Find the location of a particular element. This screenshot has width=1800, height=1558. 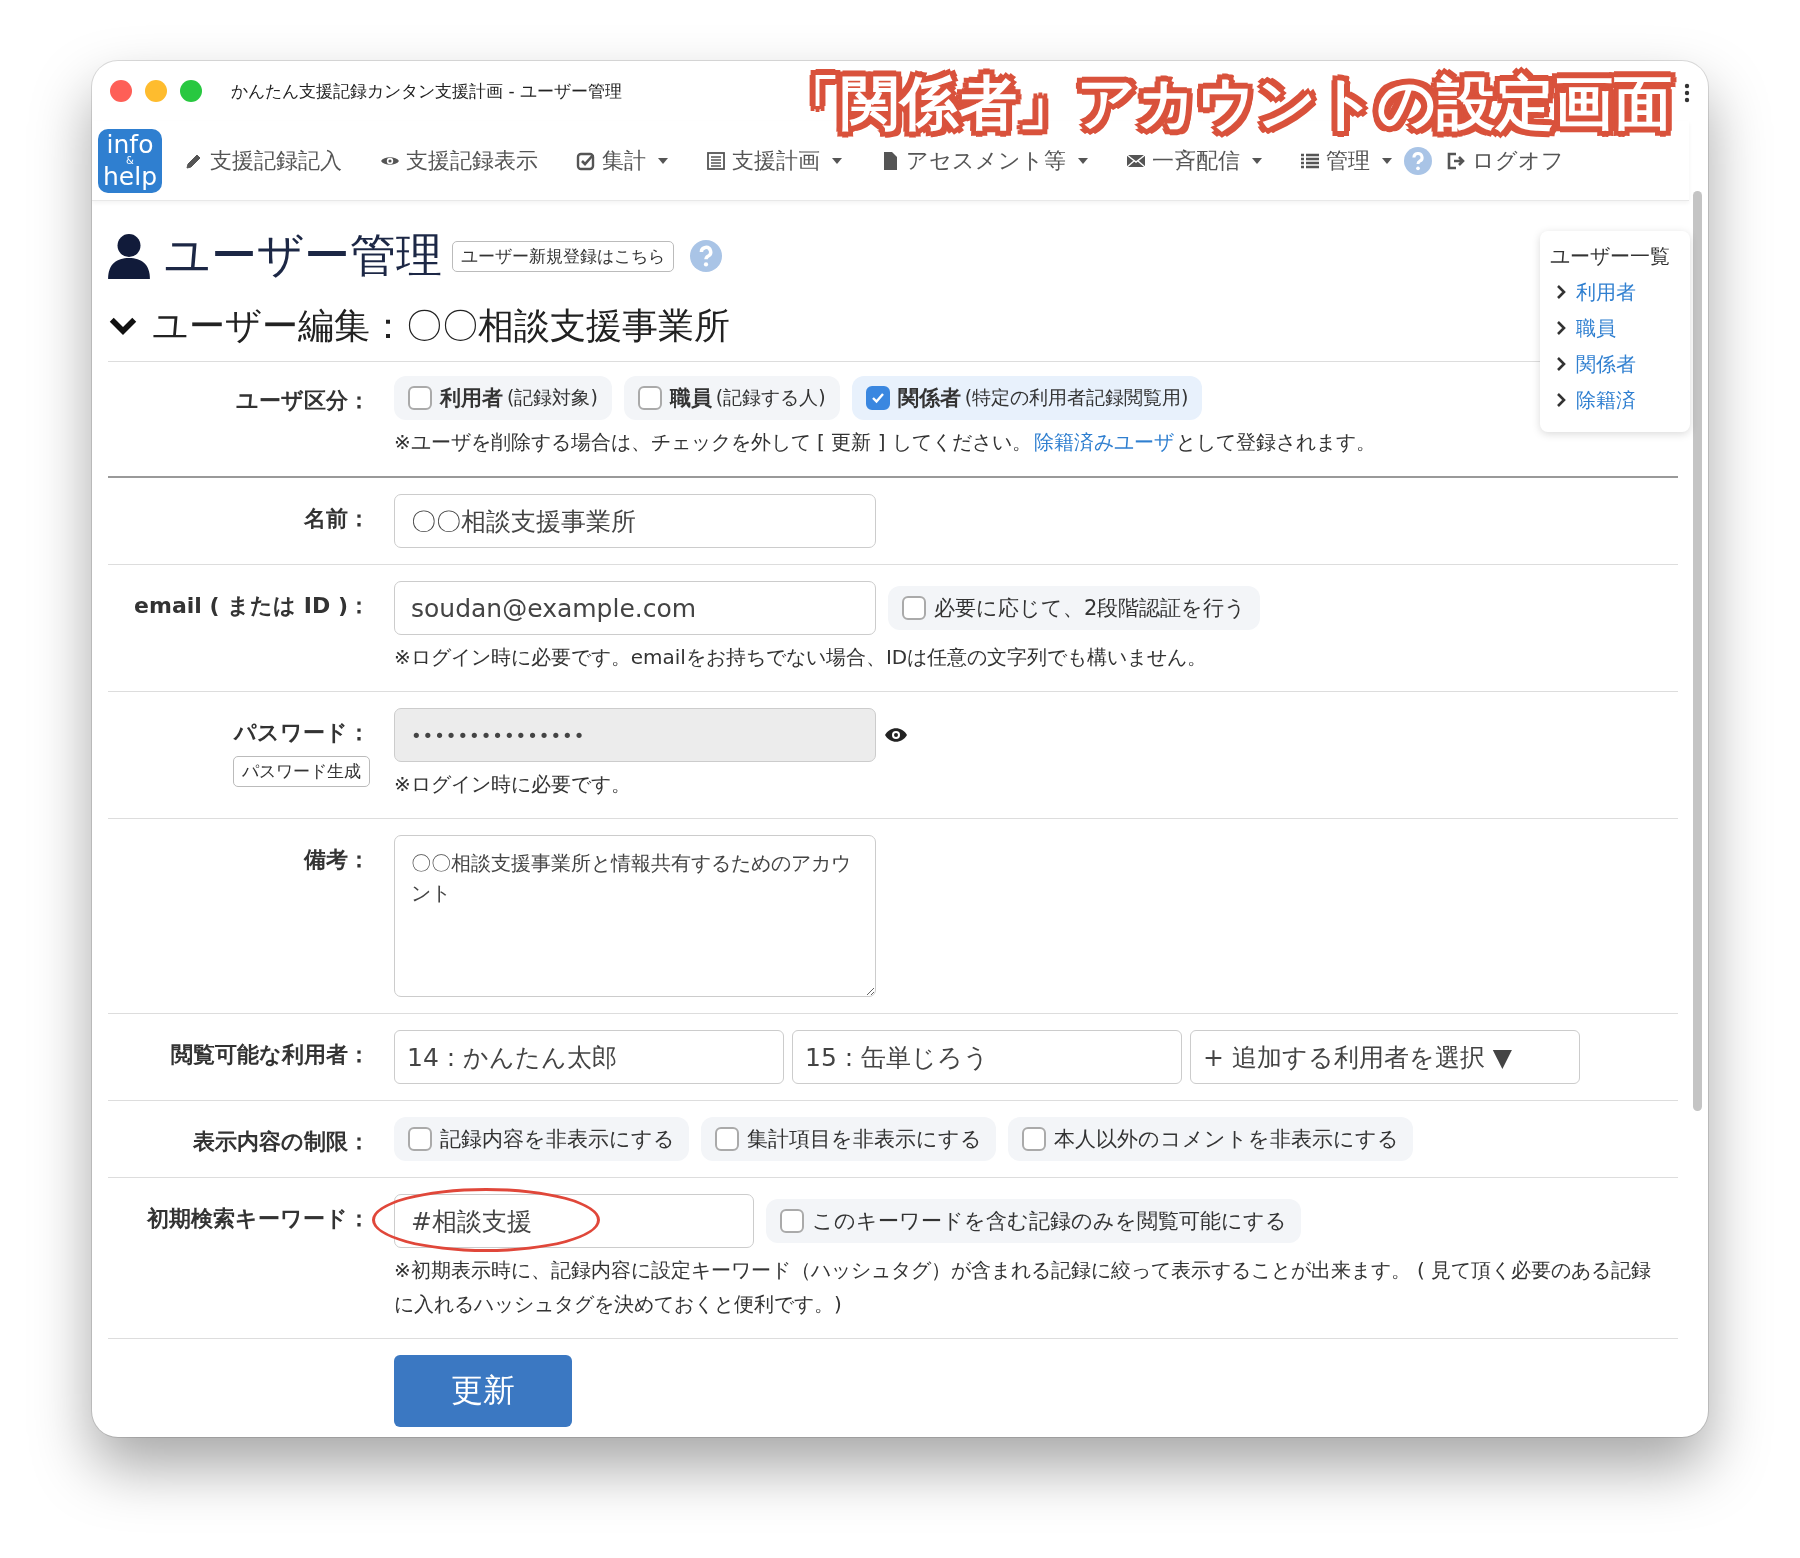

nav-menu-item: ログオフ is located at coordinates (1505, 160).